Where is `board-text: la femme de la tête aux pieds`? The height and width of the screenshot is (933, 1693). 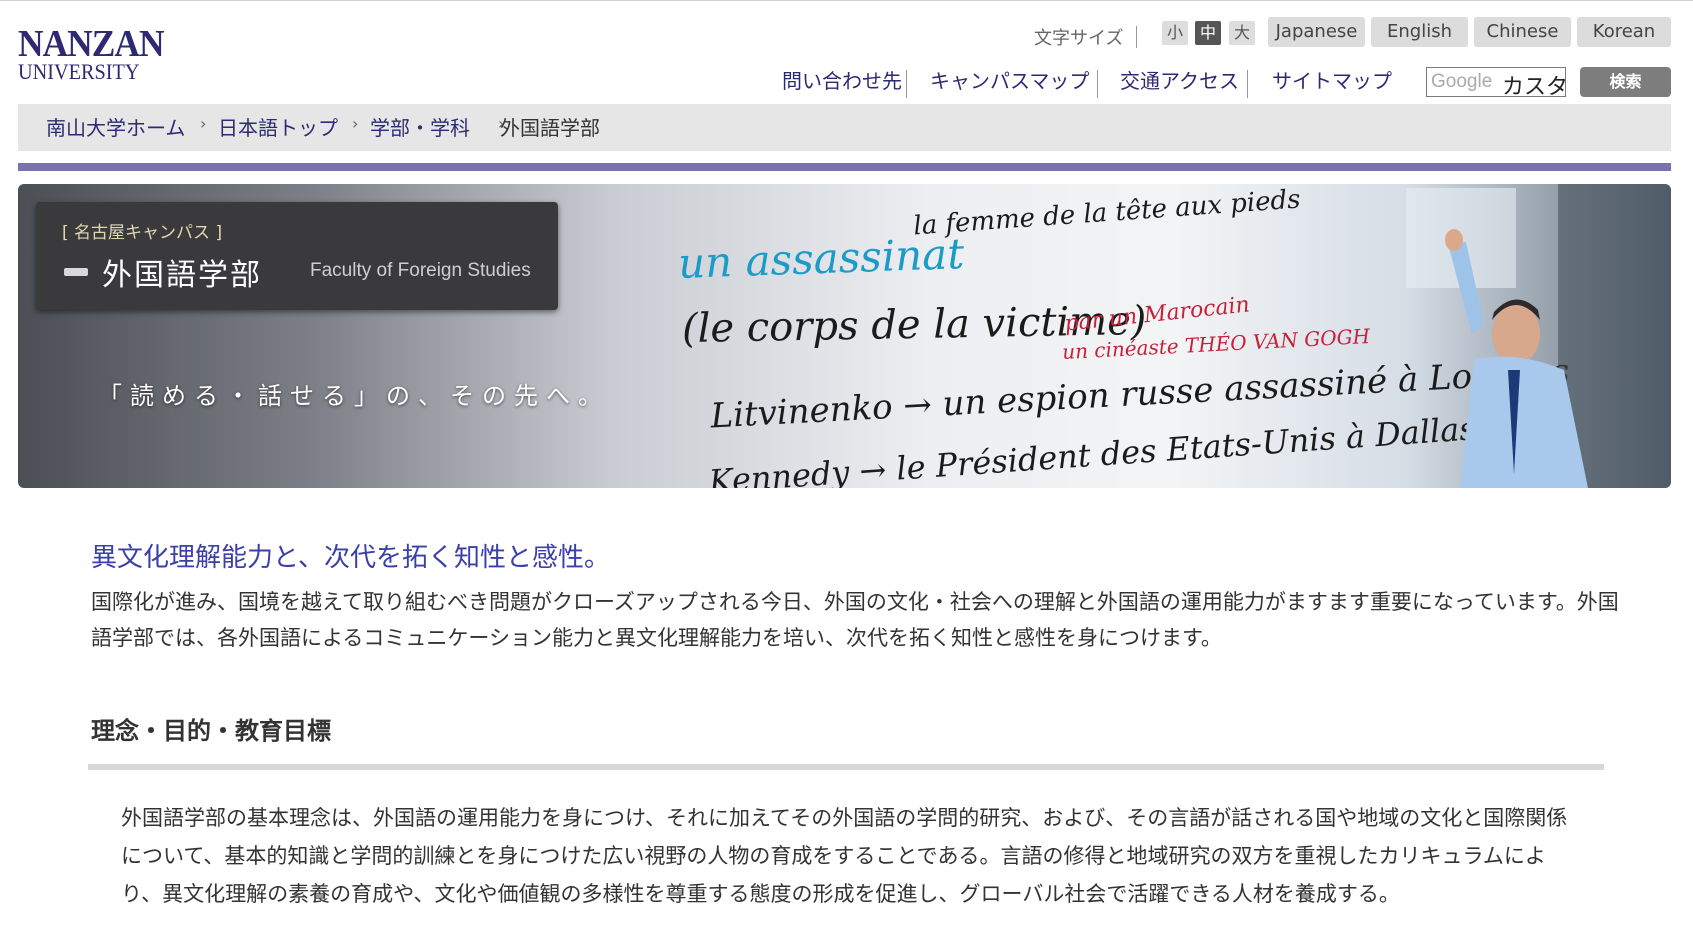 board-text: la femme de la tête aux pieds is located at coordinates (1107, 213).